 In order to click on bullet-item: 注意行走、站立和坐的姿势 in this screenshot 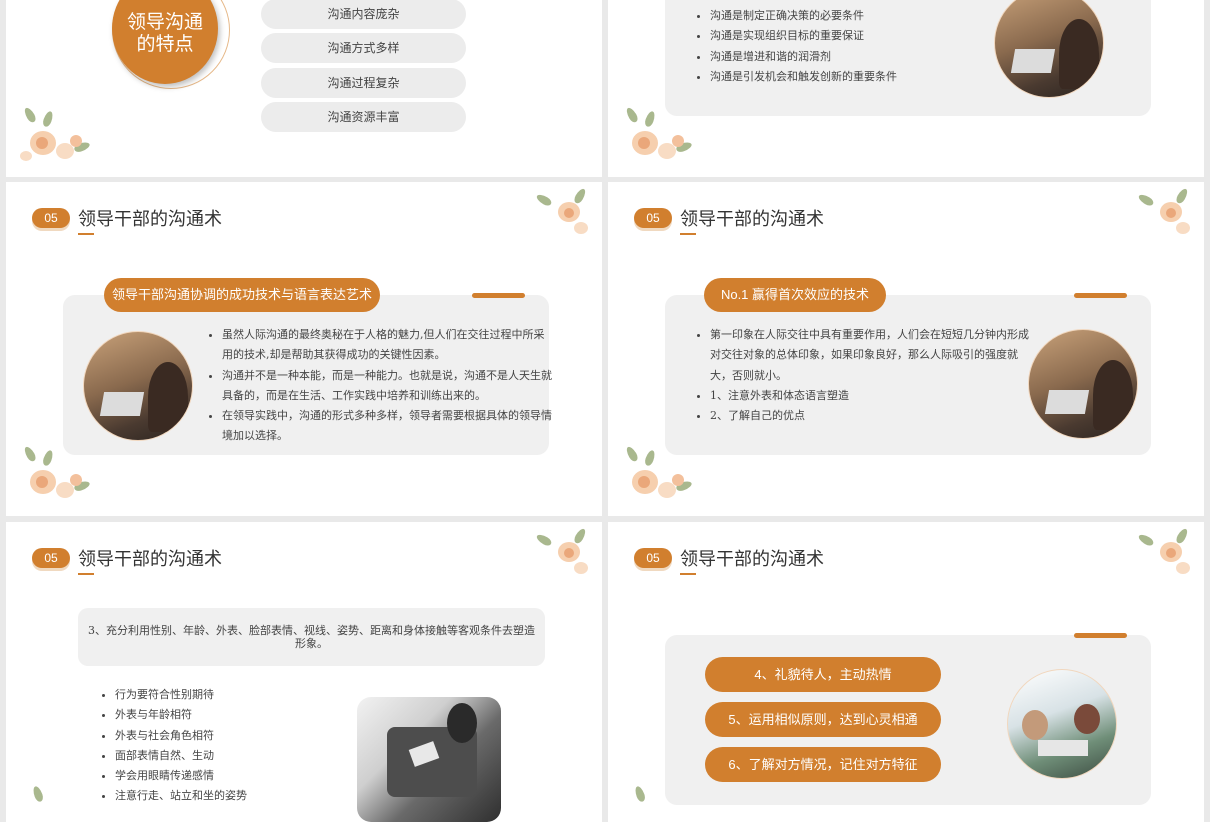, I will do `click(225, 796)`.